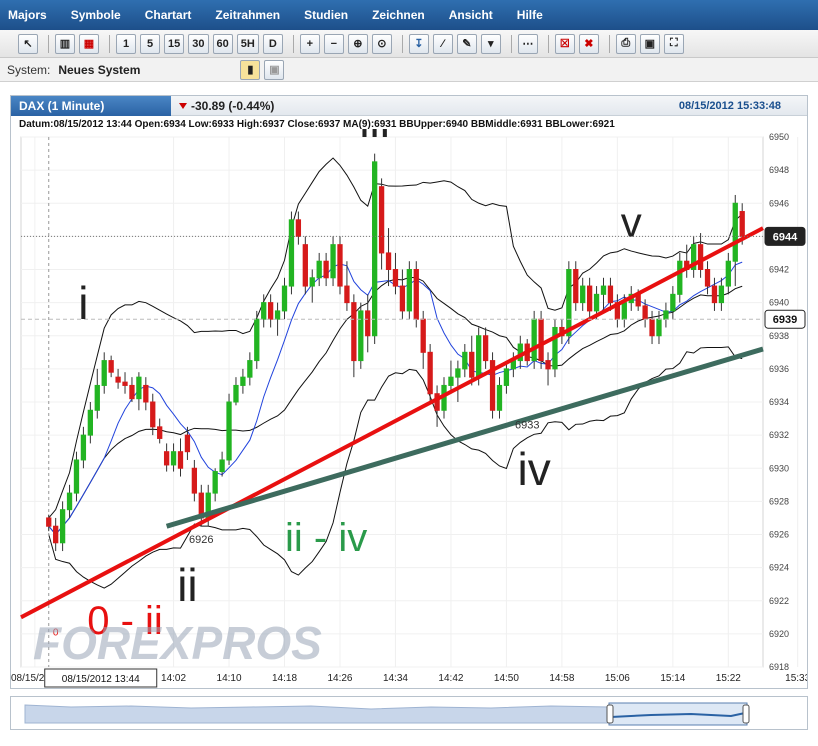 This screenshot has width=818, height=746. What do you see at coordinates (89, 44) in the screenshot?
I see `candle-chart-type-button: ▦` at bounding box center [89, 44].